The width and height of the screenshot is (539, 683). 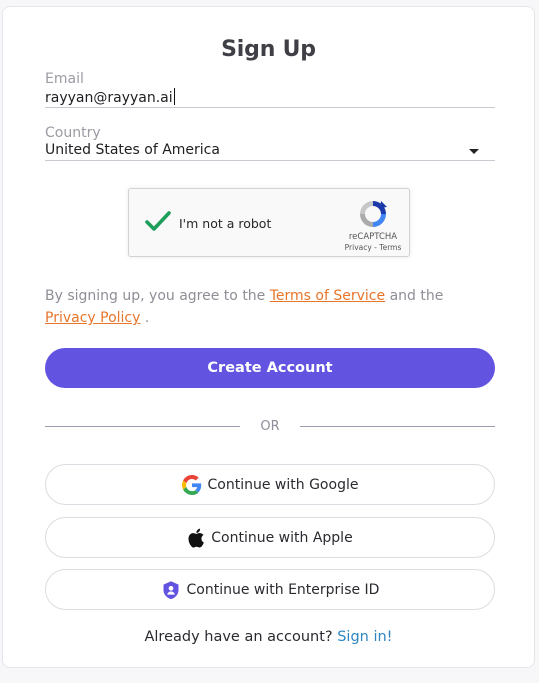 What do you see at coordinates (282, 537) in the screenshot?
I see `apple-button-label: Continue with Apple` at bounding box center [282, 537].